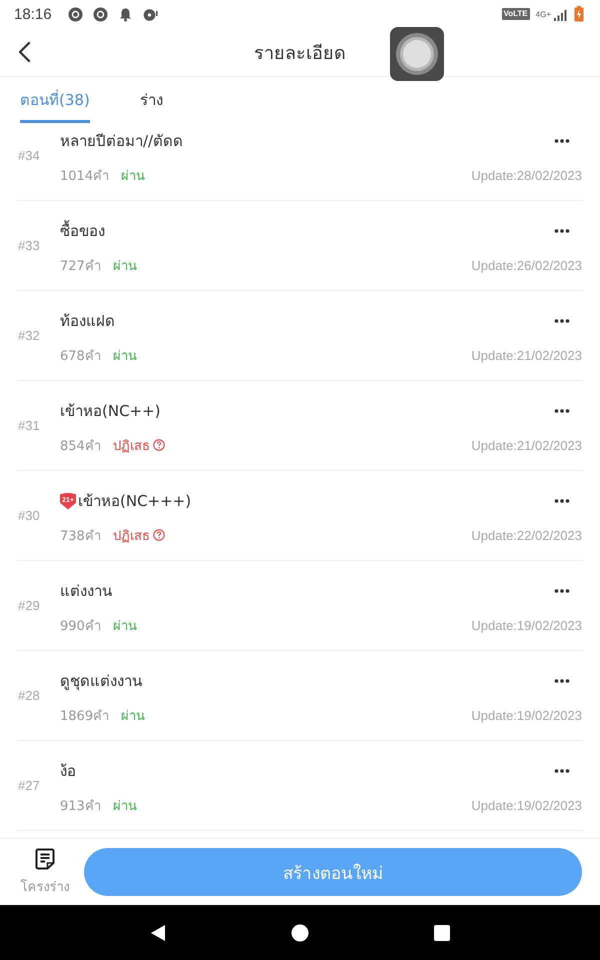 The image size is (600, 960). What do you see at coordinates (29, 785) in the screenshot?
I see `chapter-number: #27` at bounding box center [29, 785].